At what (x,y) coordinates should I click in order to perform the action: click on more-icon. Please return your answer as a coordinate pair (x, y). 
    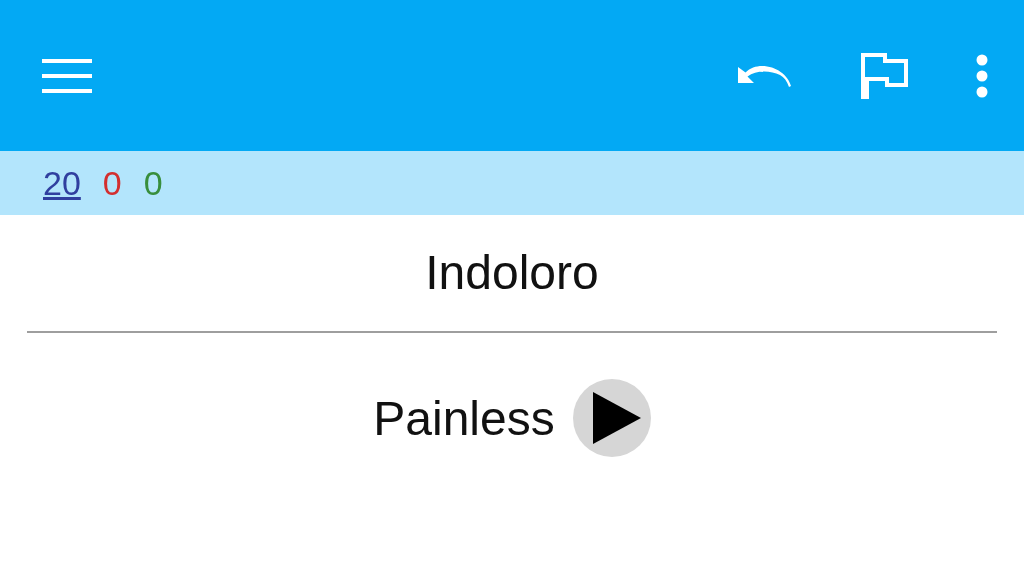
    Looking at the image, I should click on (982, 75).